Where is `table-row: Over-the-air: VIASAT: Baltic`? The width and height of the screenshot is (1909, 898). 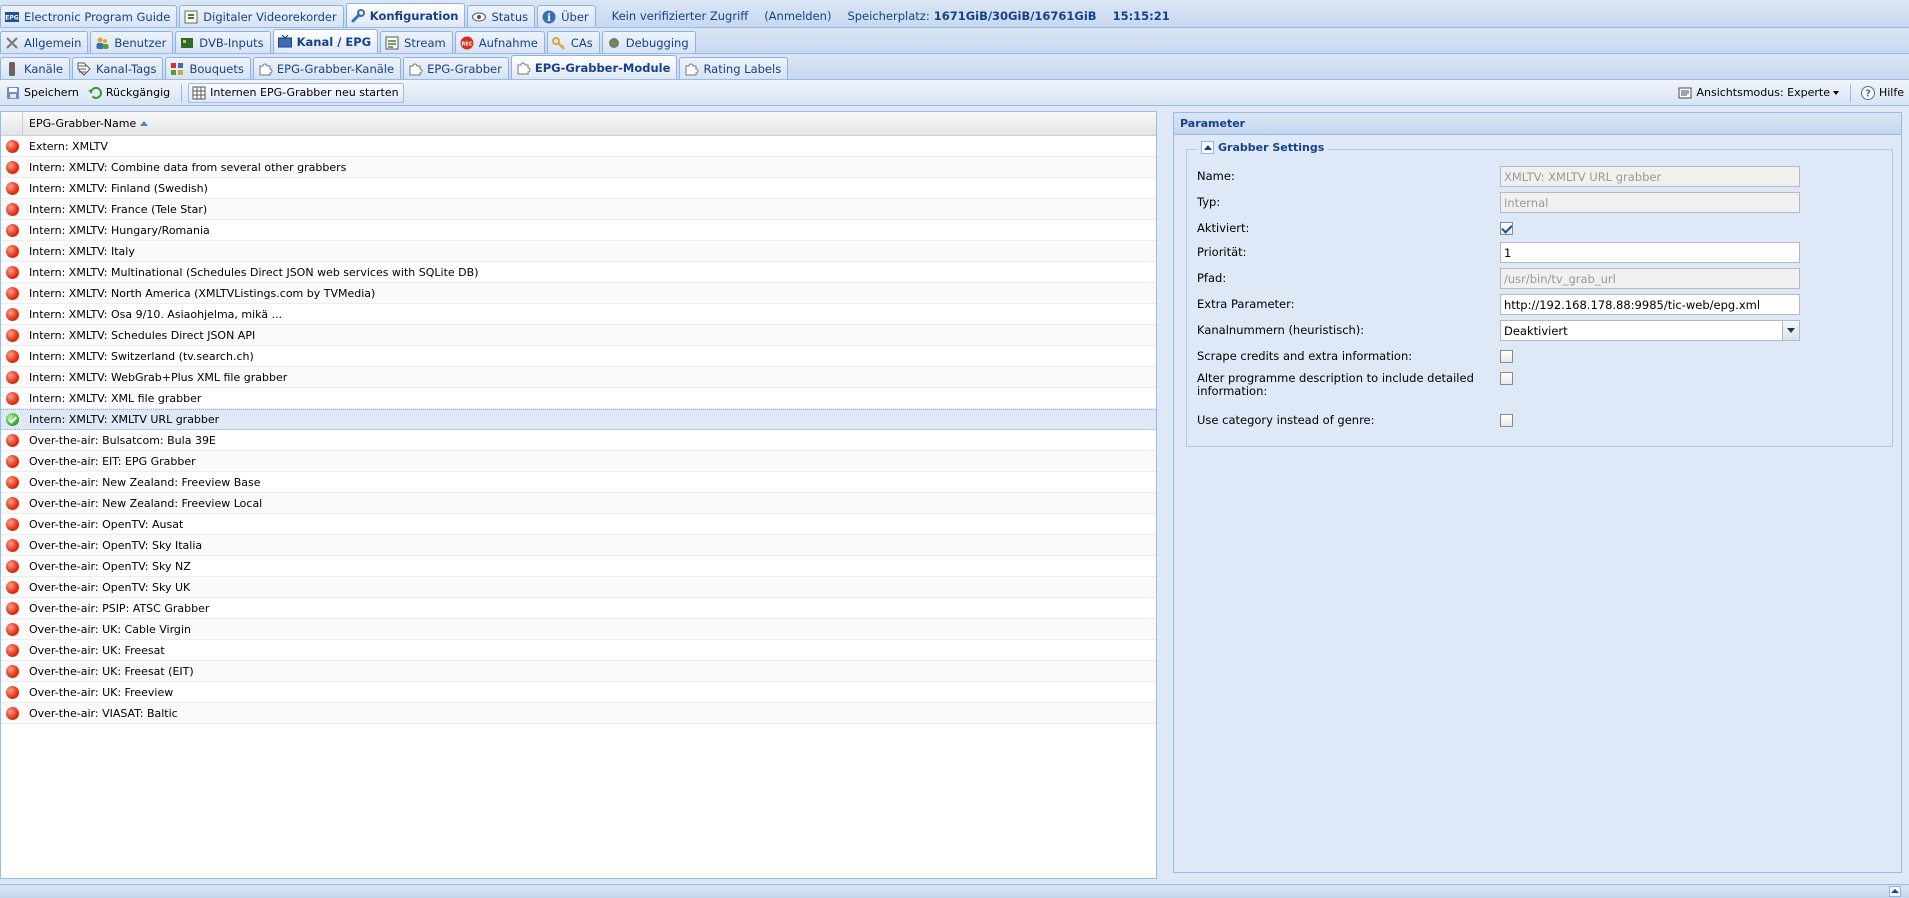 table-row: Over-the-air: VIASAT: Baltic is located at coordinates (578, 713).